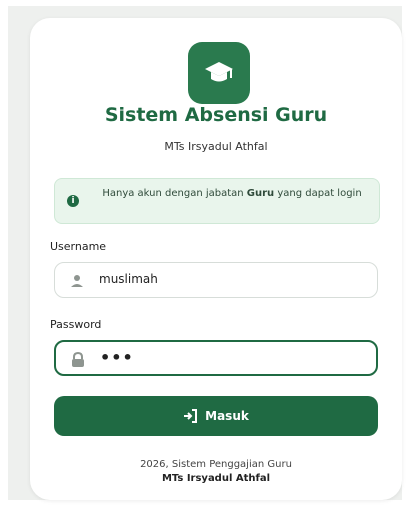 This screenshot has width=410, height=506. What do you see at coordinates (76, 324) in the screenshot?
I see `password-label: Password` at bounding box center [76, 324].